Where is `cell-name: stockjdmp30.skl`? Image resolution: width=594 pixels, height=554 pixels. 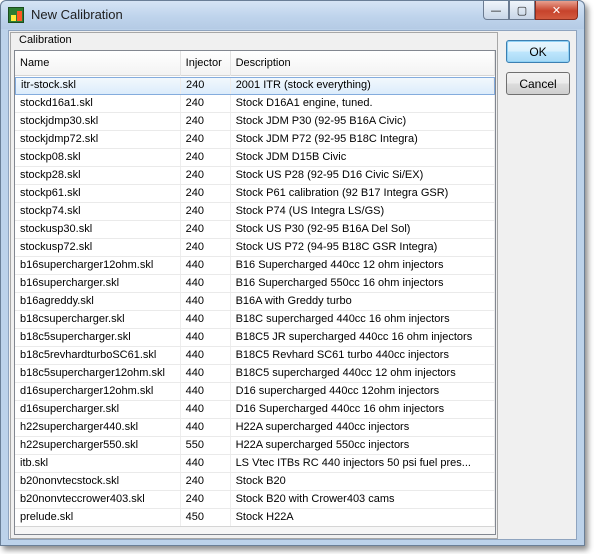 cell-name: stockjdmp30.skl is located at coordinates (98, 121).